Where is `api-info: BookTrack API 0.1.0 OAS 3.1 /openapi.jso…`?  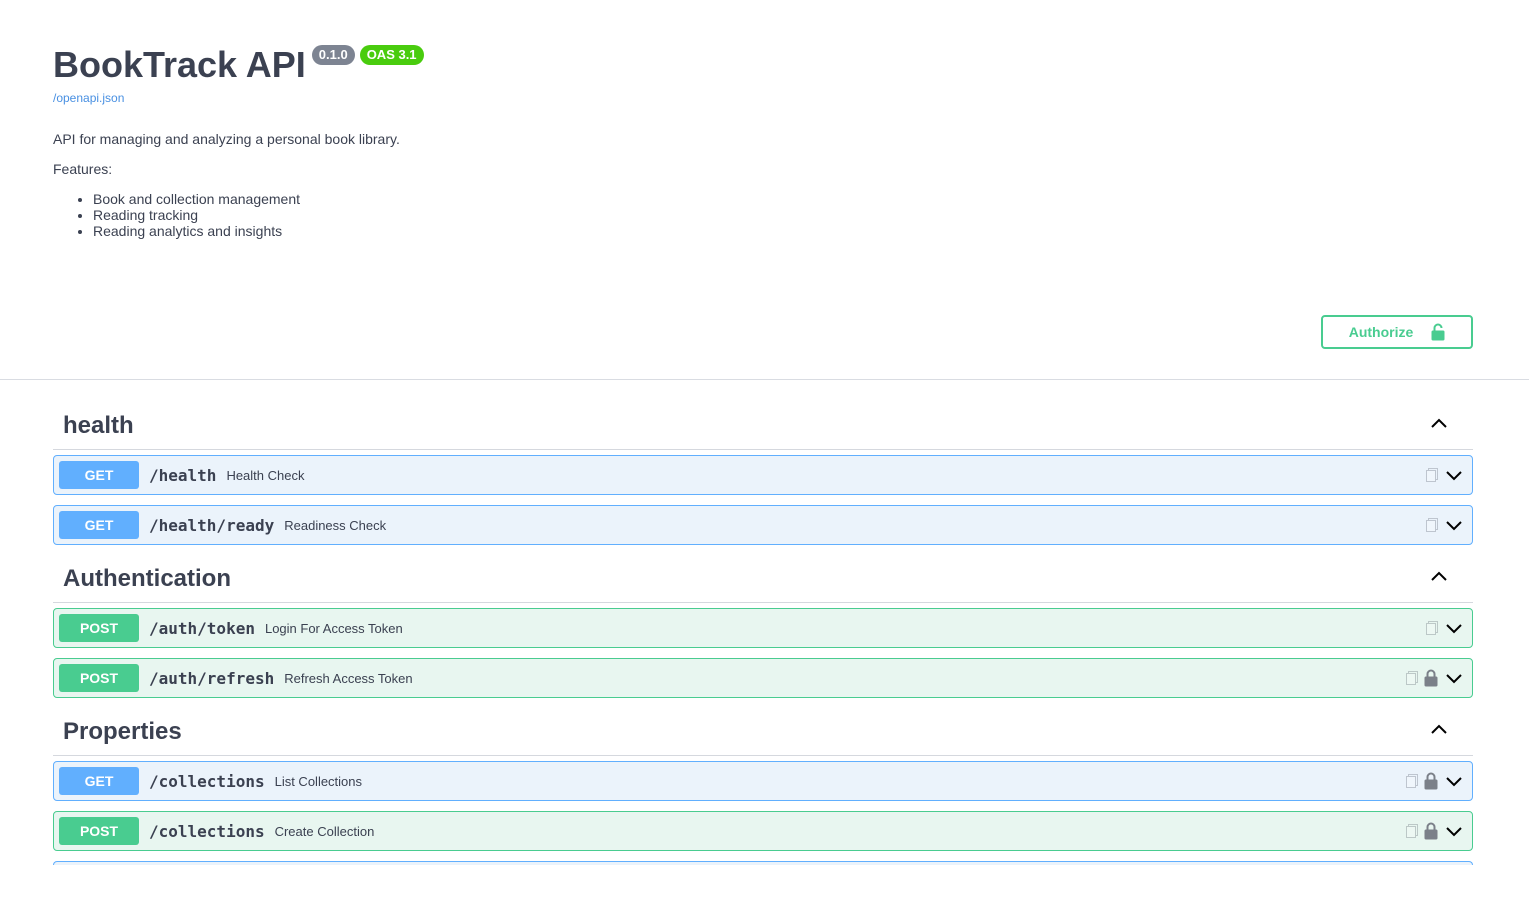 api-info: BookTrack API 0.1.0 OAS 3.1 /openapi.jso… is located at coordinates (403, 139).